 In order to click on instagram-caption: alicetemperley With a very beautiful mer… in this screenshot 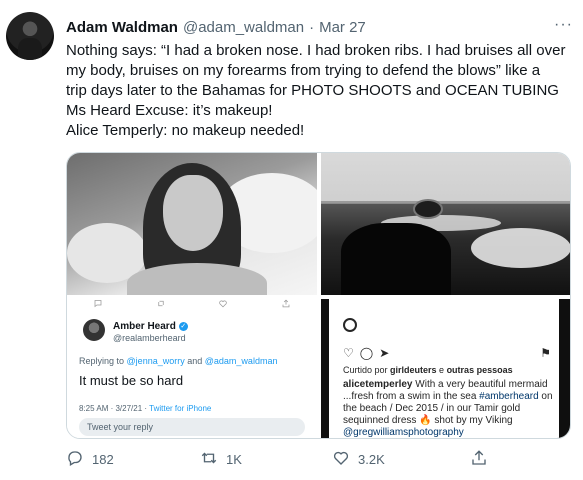, I will do `click(449, 408)`.